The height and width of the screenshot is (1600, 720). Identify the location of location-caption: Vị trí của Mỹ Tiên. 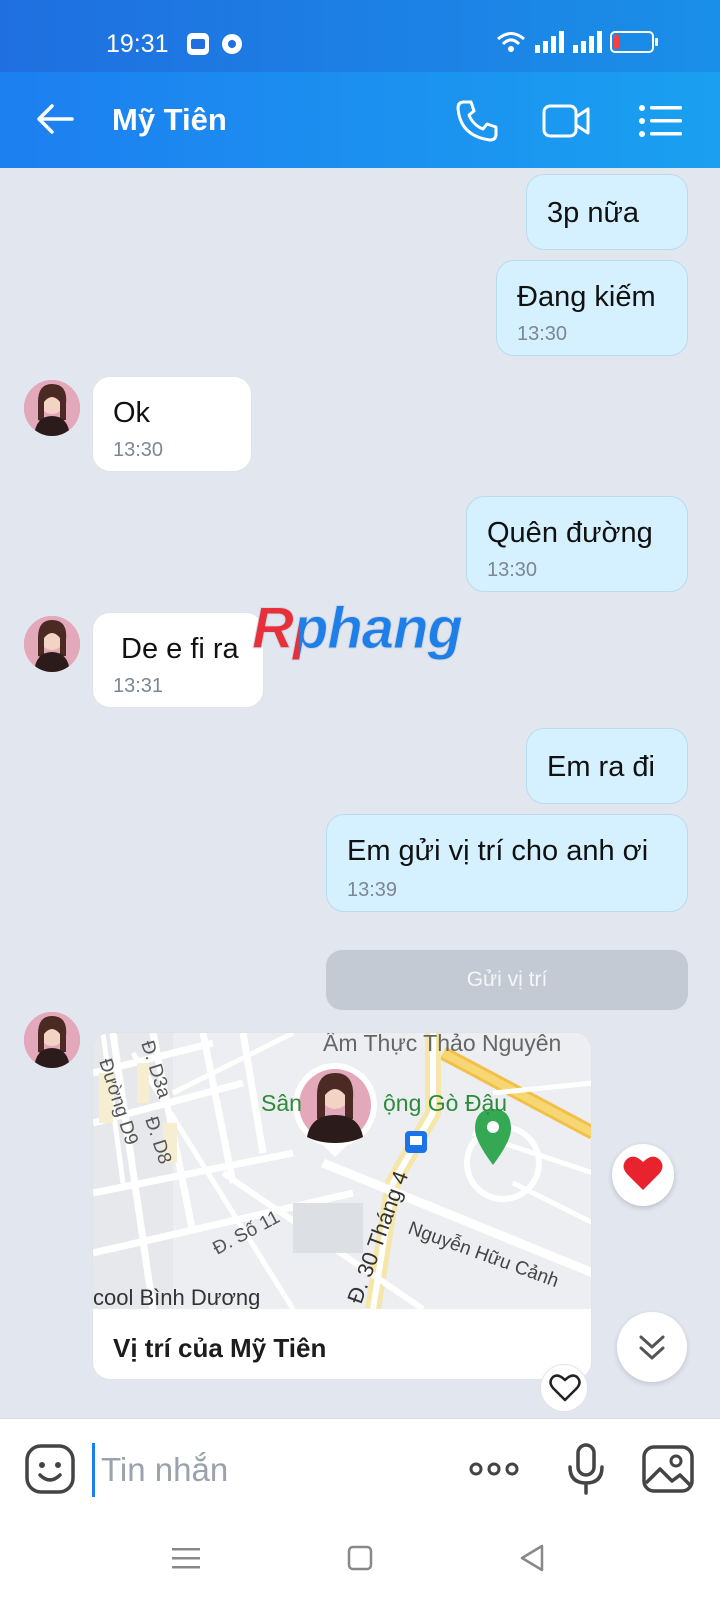
(220, 1348).